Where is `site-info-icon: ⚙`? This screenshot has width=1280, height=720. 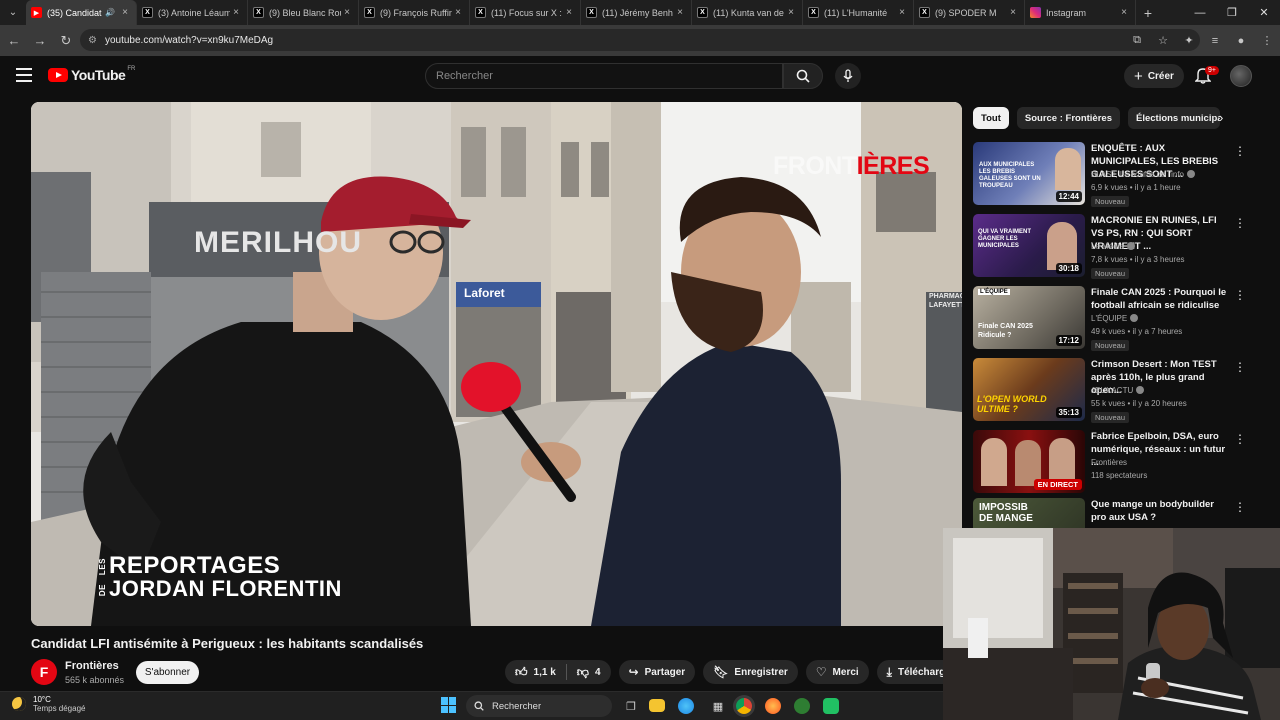 site-info-icon: ⚙ is located at coordinates (92, 40).